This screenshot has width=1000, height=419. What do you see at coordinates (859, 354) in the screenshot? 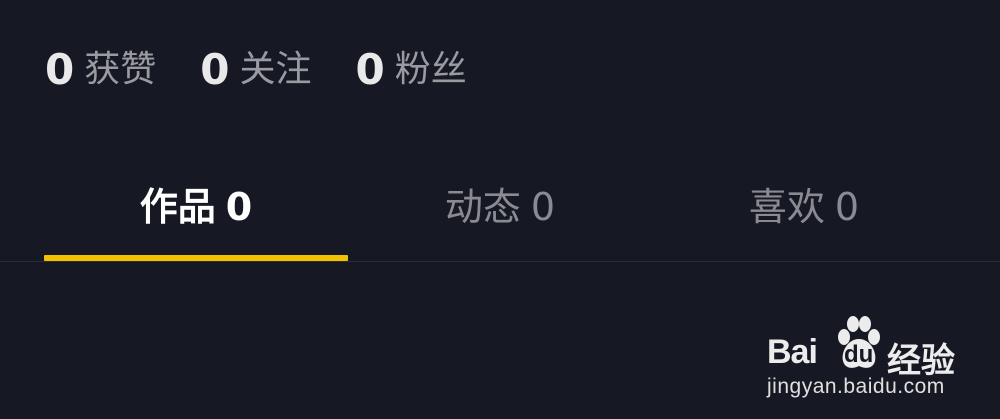
I see `watermark-brand-paw: du` at bounding box center [859, 354].